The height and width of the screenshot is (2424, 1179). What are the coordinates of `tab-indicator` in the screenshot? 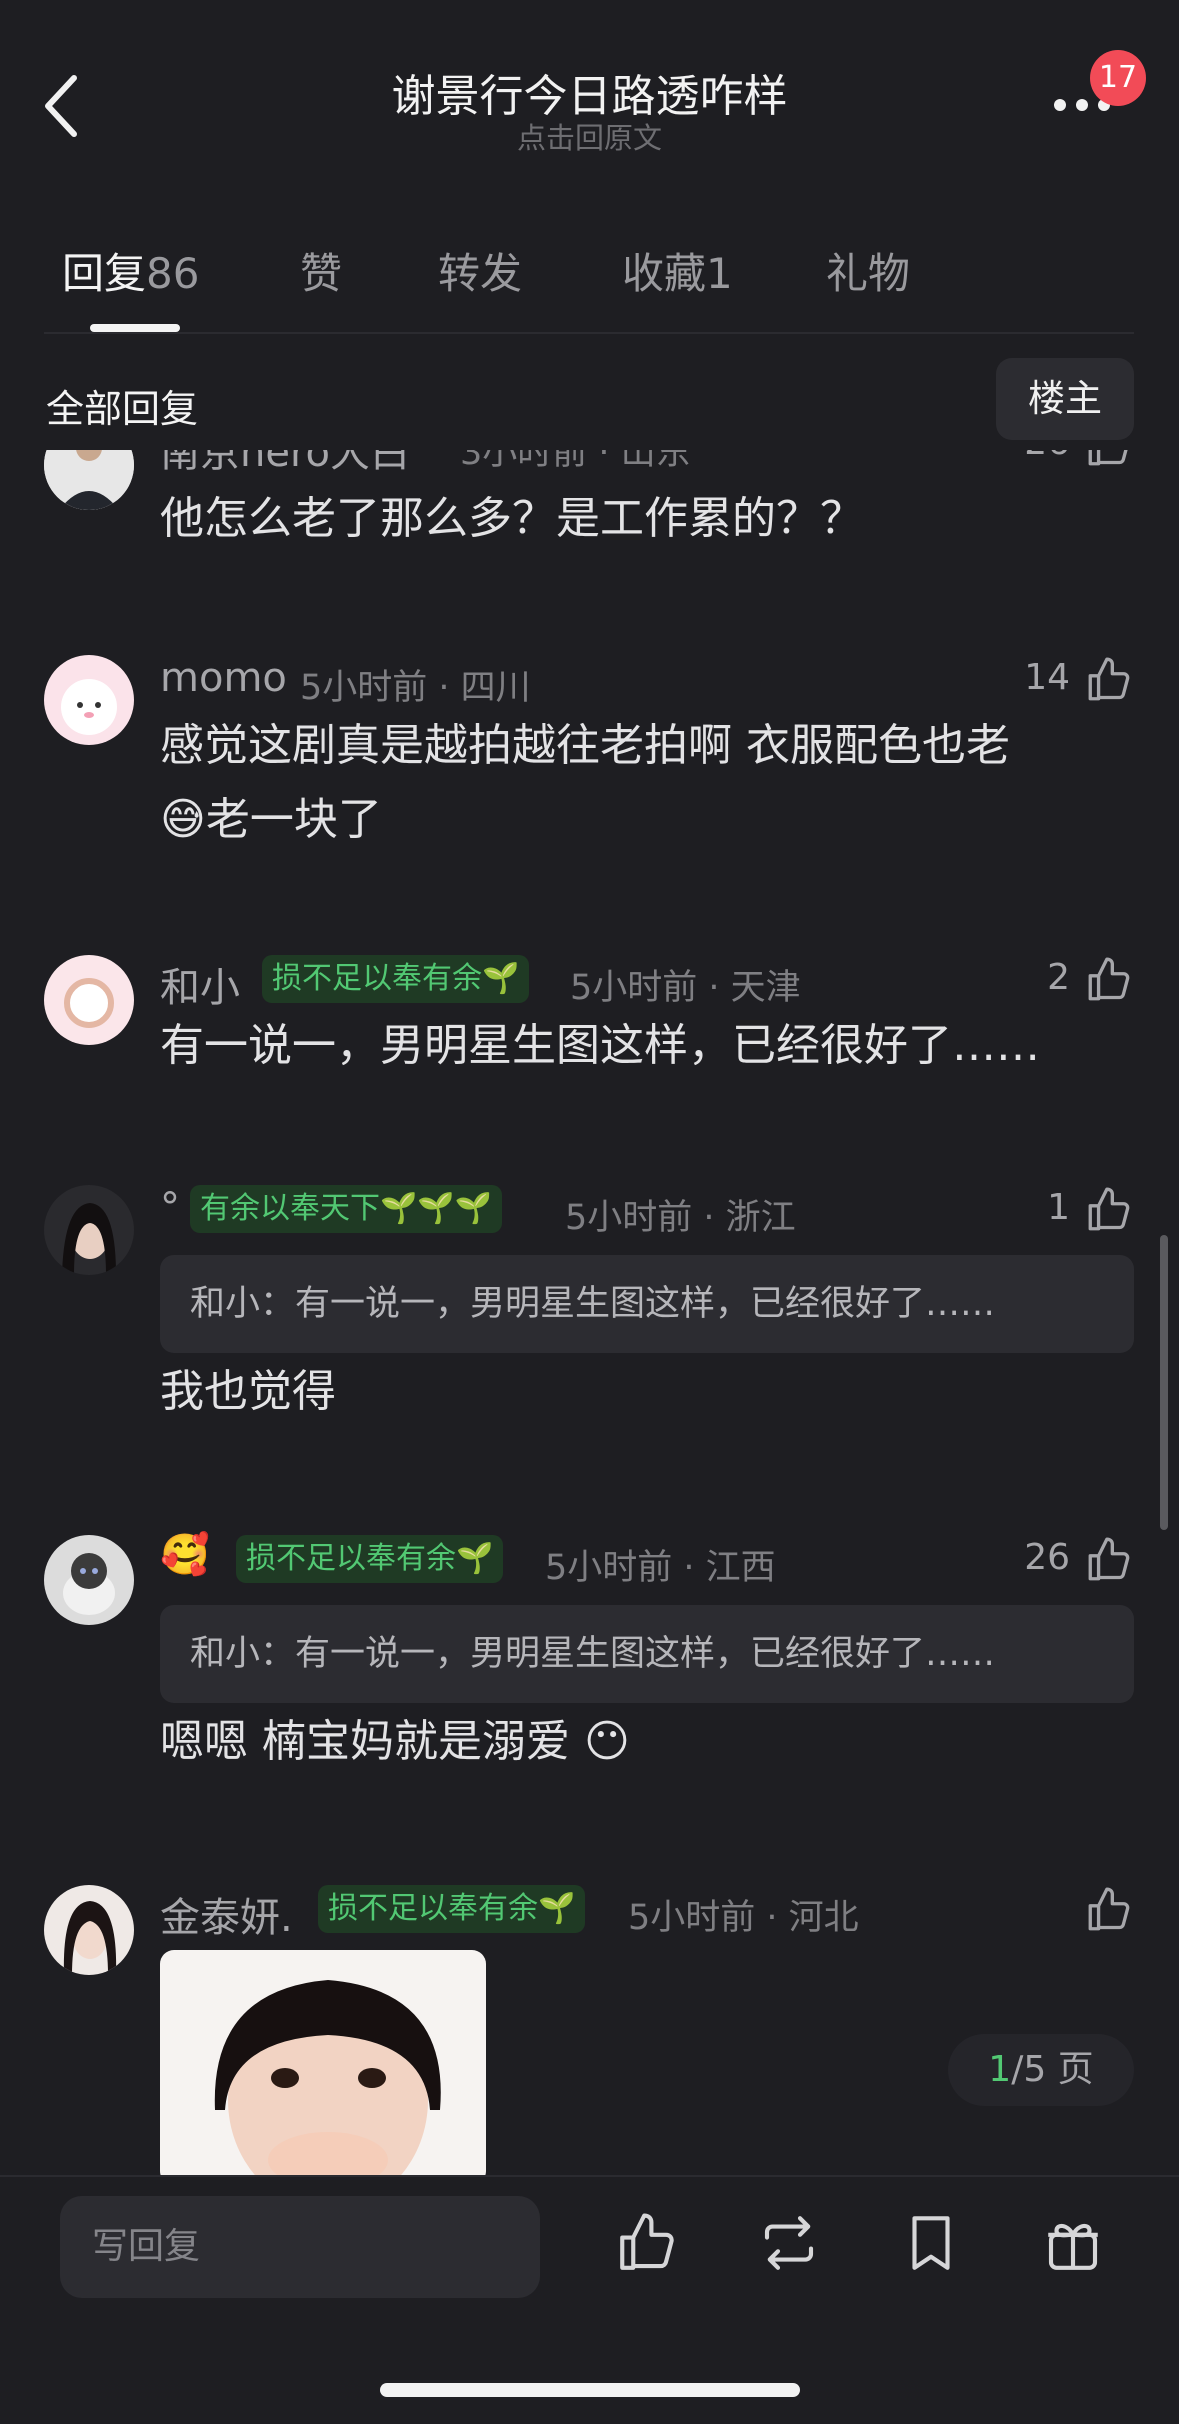 It's located at (135, 328).